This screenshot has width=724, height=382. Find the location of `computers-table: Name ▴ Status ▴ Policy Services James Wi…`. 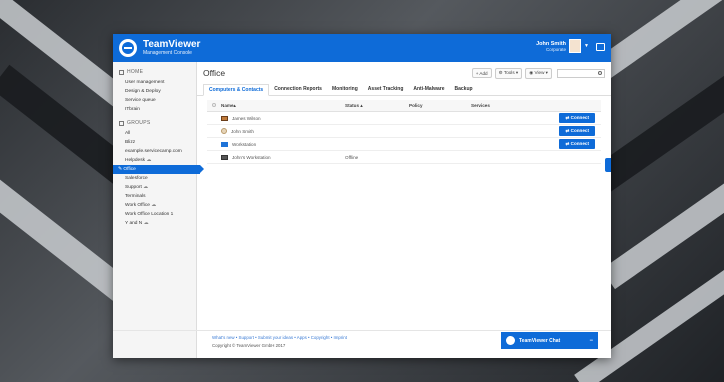

computers-table: Name ▴ Status ▴ Policy Services James Wi… is located at coordinates (404, 132).